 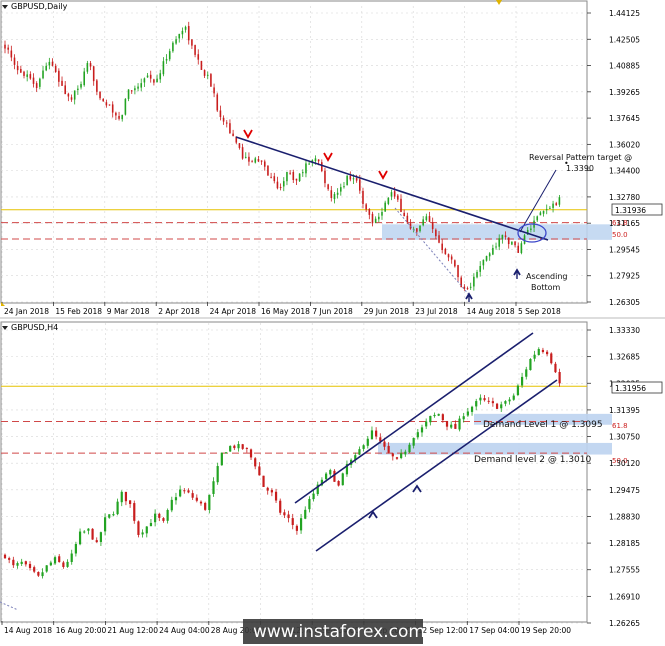 I want to click on y-tick-label: 1.30120, so click(x=624, y=463).